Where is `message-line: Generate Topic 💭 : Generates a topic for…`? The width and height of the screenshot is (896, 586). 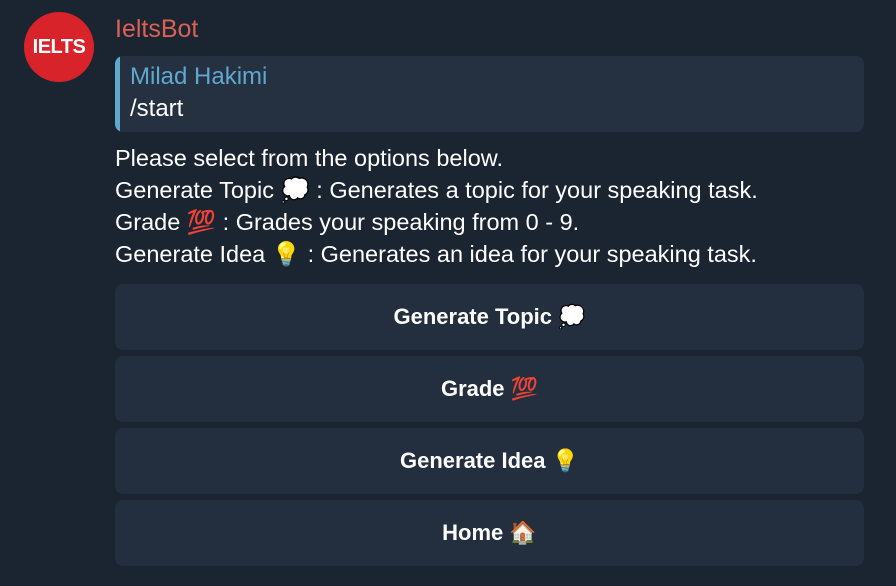
message-line: Generate Topic 💭 : Generates a topic for… is located at coordinates (436, 190).